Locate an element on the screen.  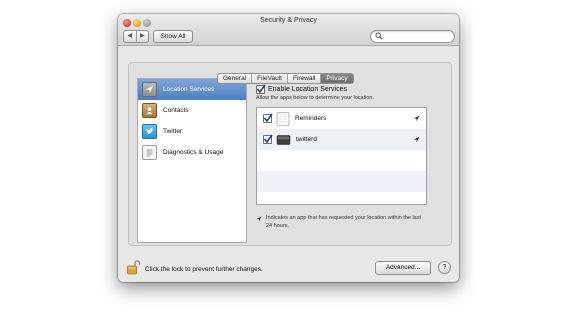
enable-location-services-label: Enable Location Services is located at coordinates (307, 89).